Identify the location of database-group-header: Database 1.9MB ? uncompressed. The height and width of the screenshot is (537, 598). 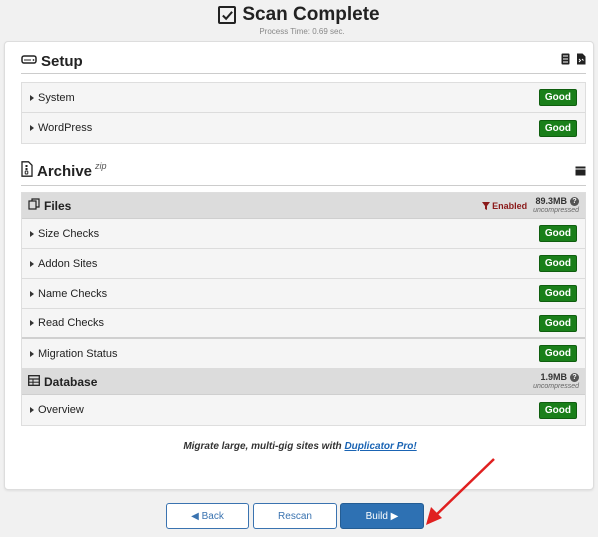
(303, 382).